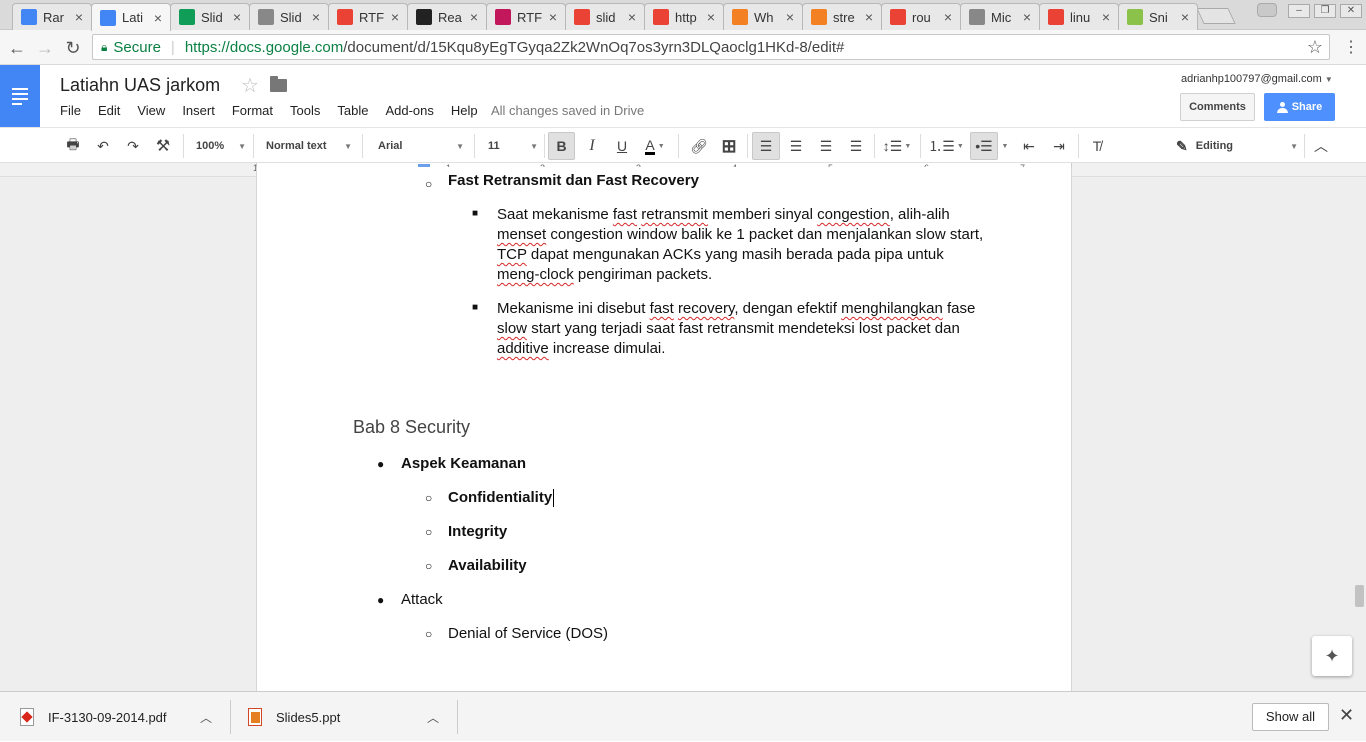 This screenshot has width=1366, height=742. What do you see at coordinates (1351, 47) in the screenshot?
I see `browser-menu-icon: ⋮` at bounding box center [1351, 47].